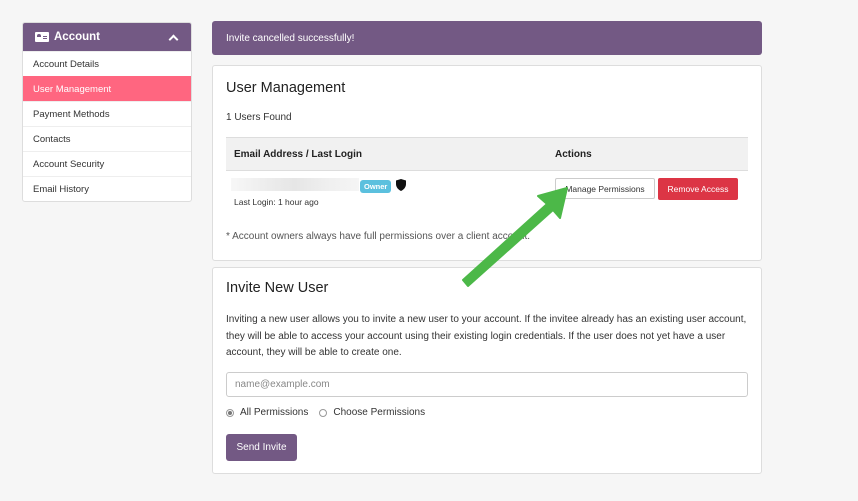 This screenshot has width=858, height=501. Describe the element at coordinates (698, 189) in the screenshot. I see `remove-access-button: Remove Access` at that location.